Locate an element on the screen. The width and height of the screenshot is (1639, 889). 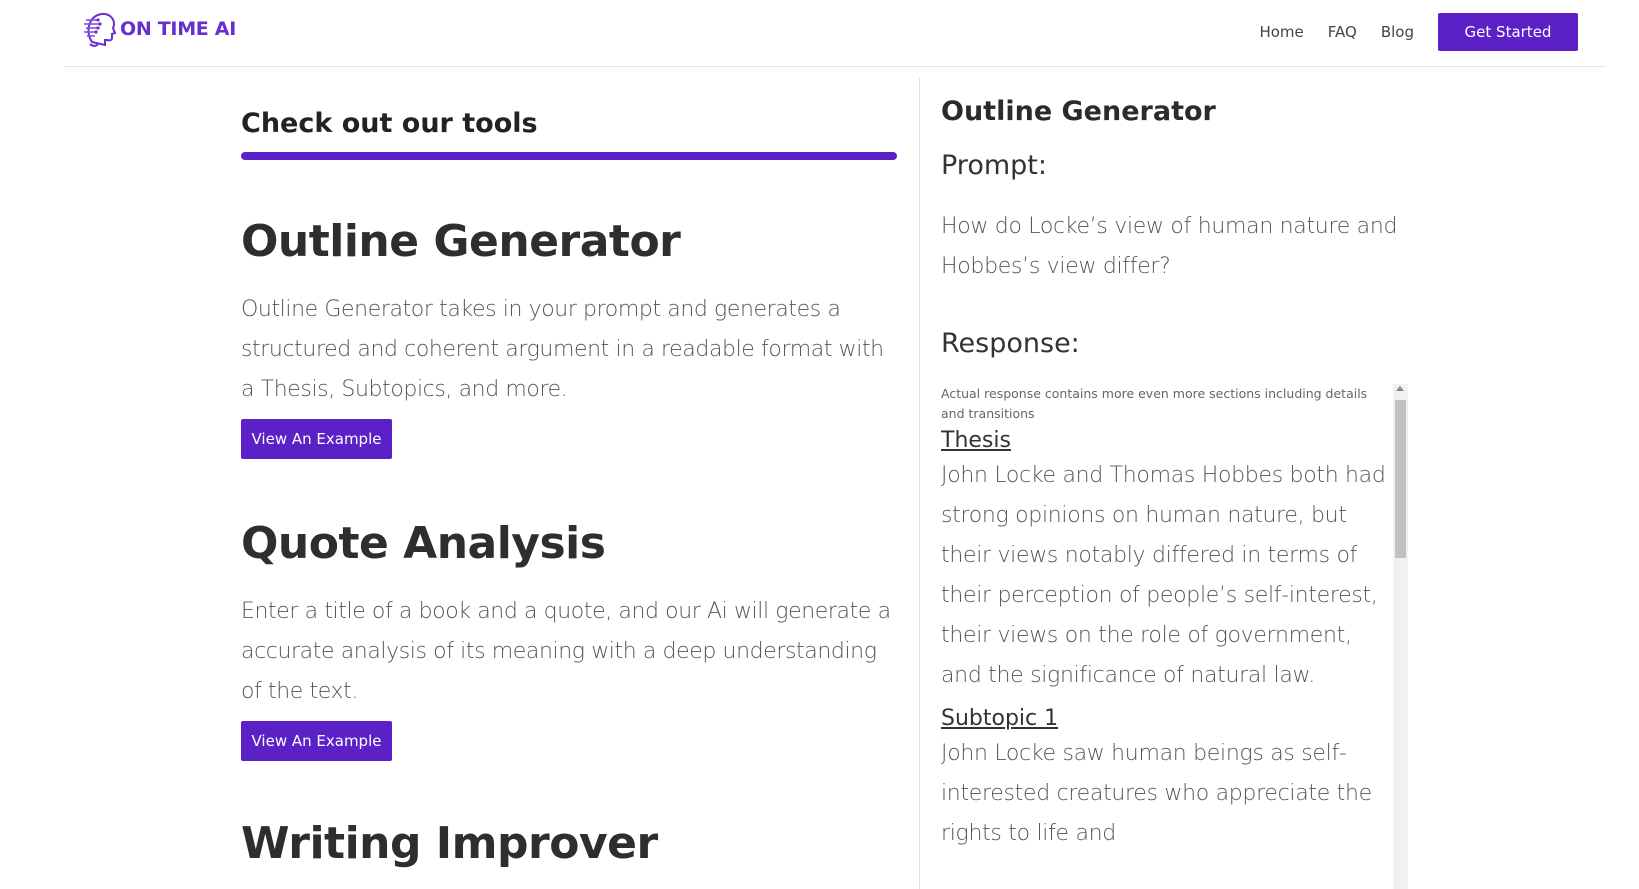
column-divider is located at coordinates (919, 483).